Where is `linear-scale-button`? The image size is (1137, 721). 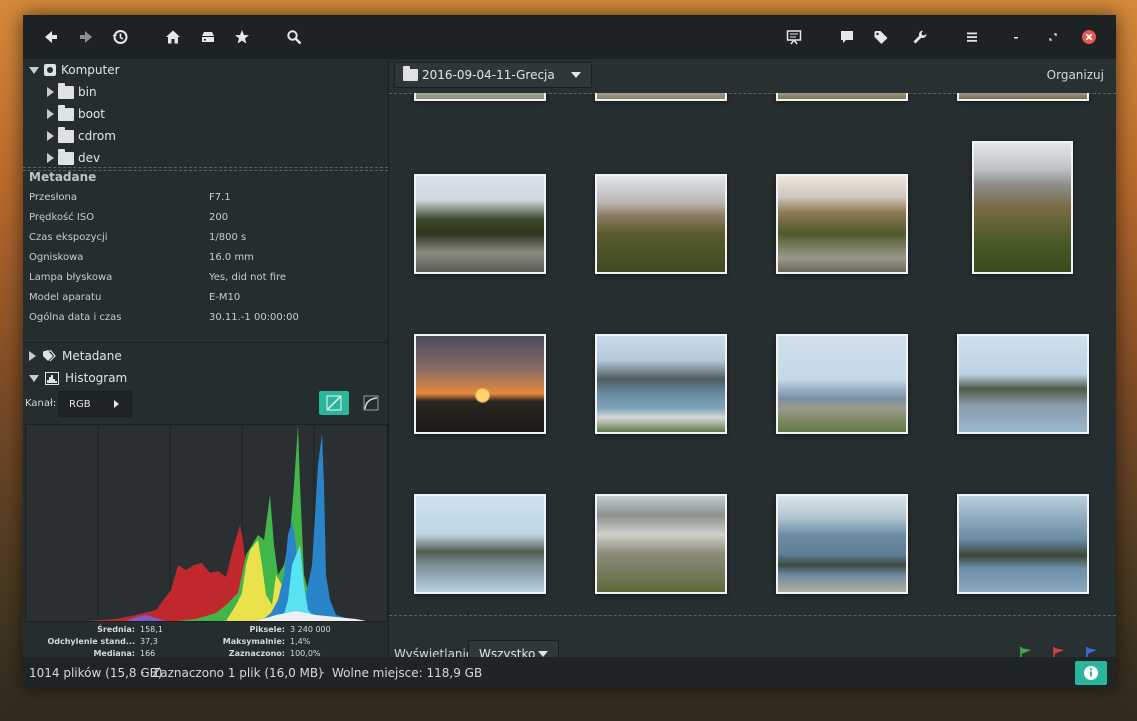 linear-scale-button is located at coordinates (334, 403).